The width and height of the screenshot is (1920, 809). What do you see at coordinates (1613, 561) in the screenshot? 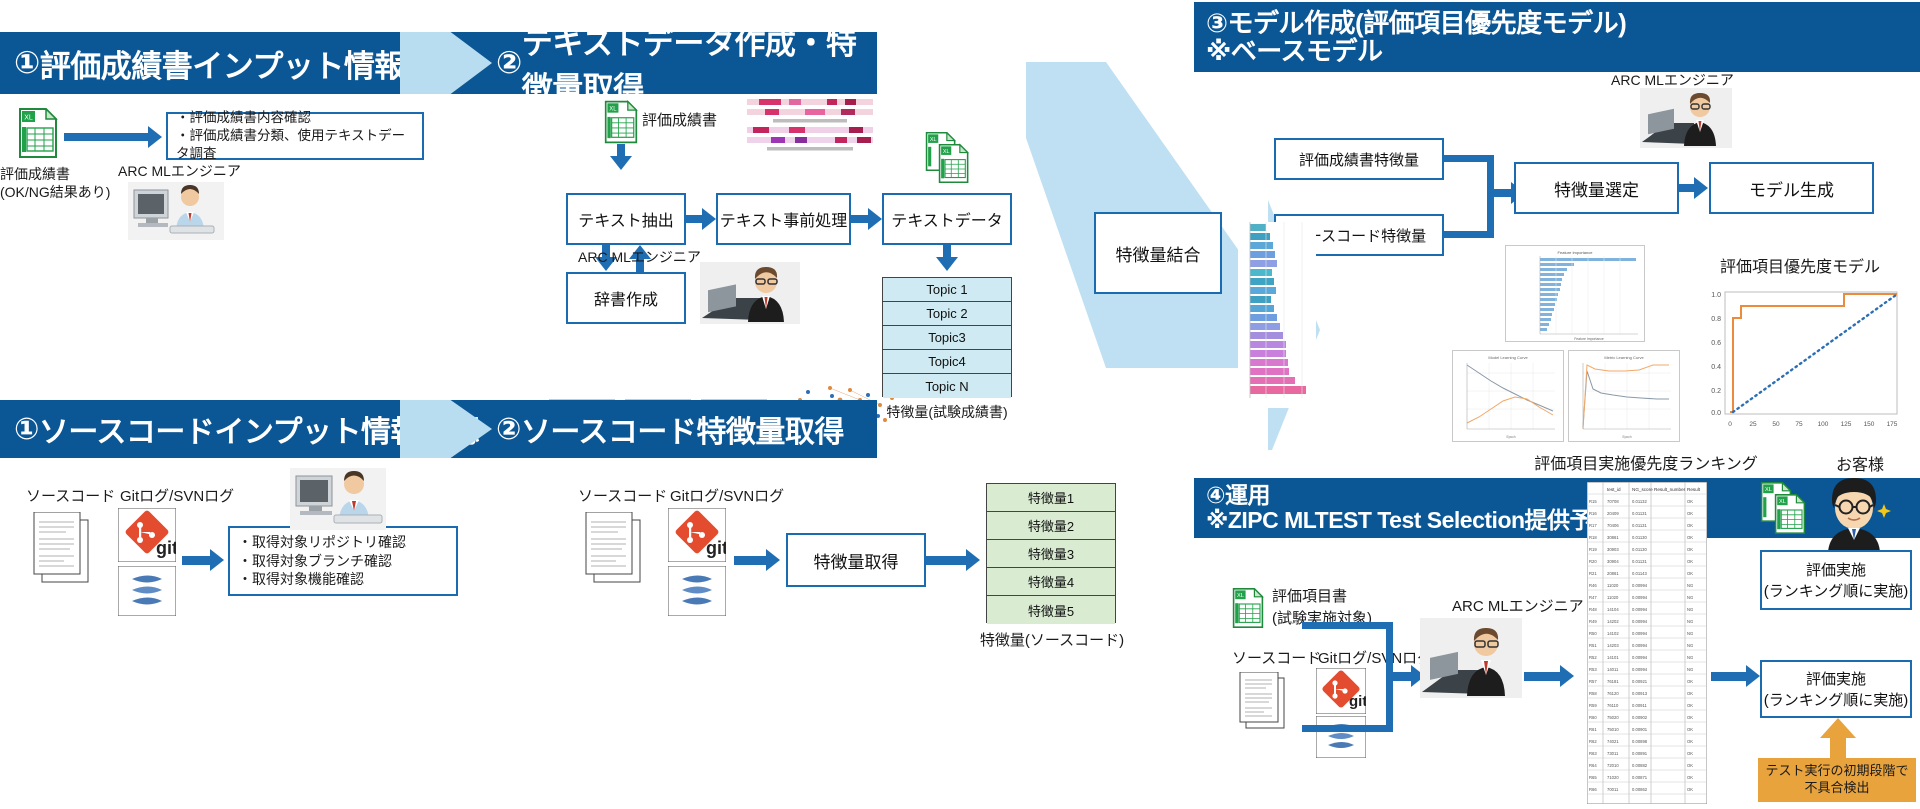
I see `svg-text: 30904` at bounding box center [1613, 561].